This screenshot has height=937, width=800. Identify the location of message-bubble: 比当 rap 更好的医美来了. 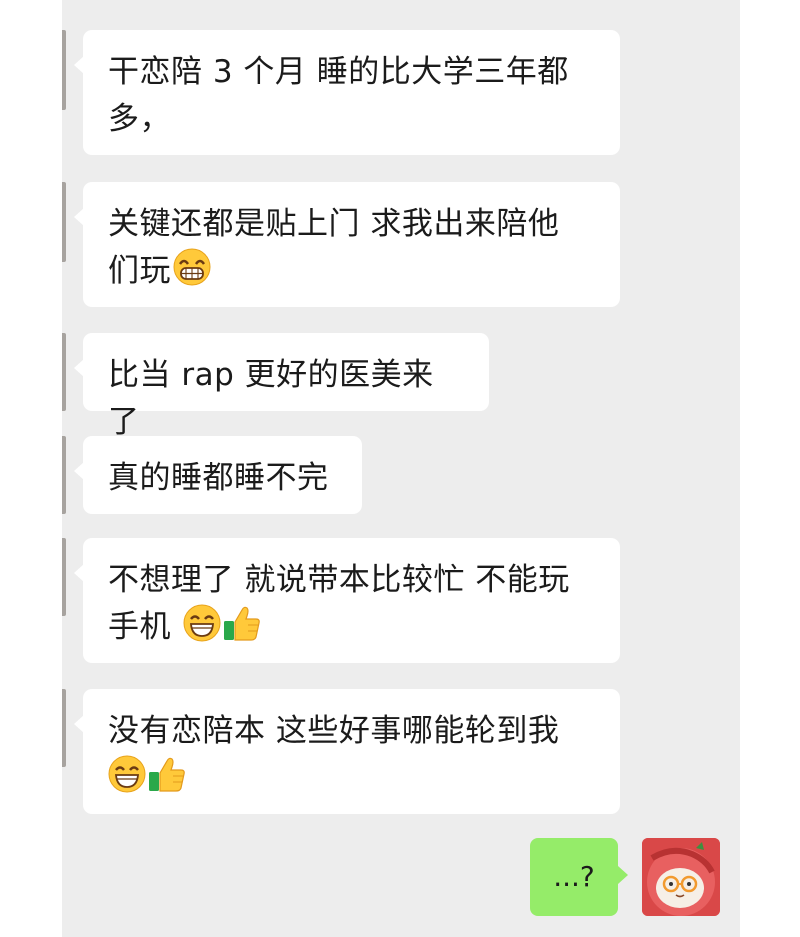
(281, 386).